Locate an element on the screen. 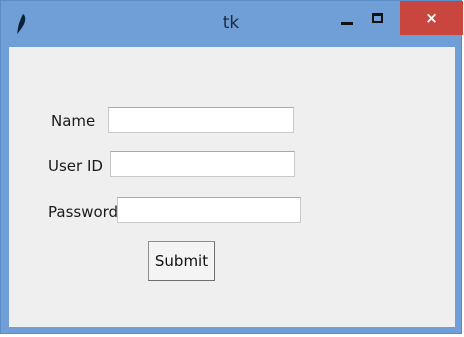 The width and height of the screenshot is (464, 337). maximize-icon is located at coordinates (377, 18).